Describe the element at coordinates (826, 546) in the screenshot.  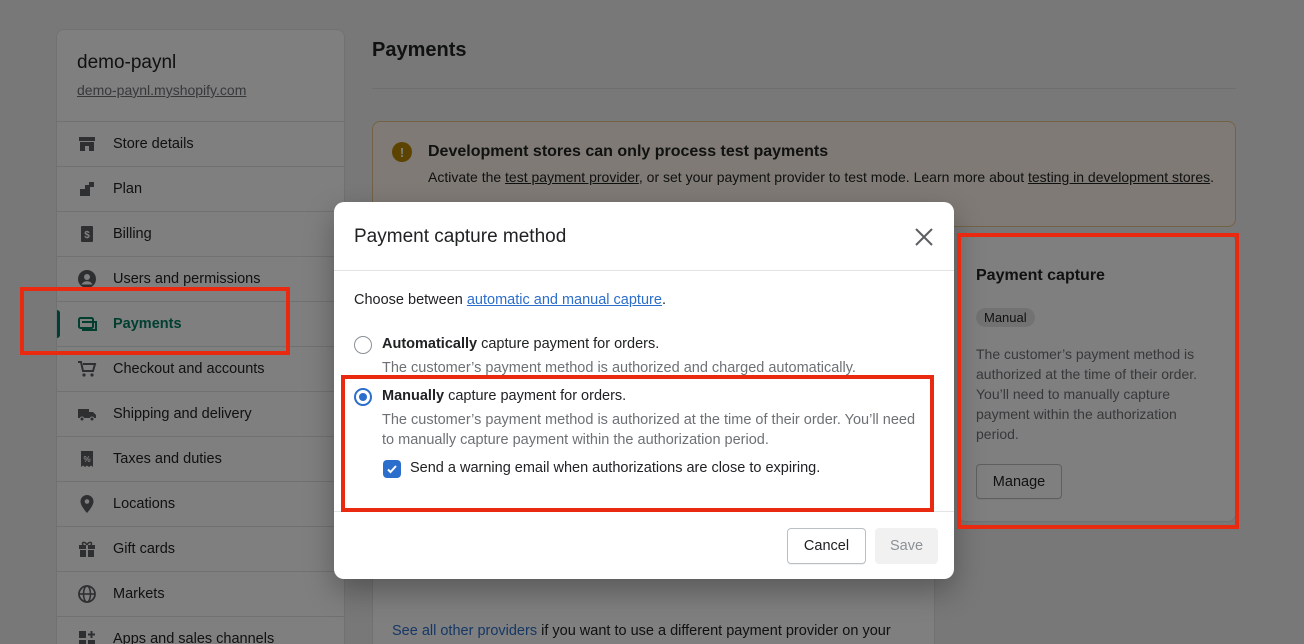
I see `cancel-button: Cancel` at that location.